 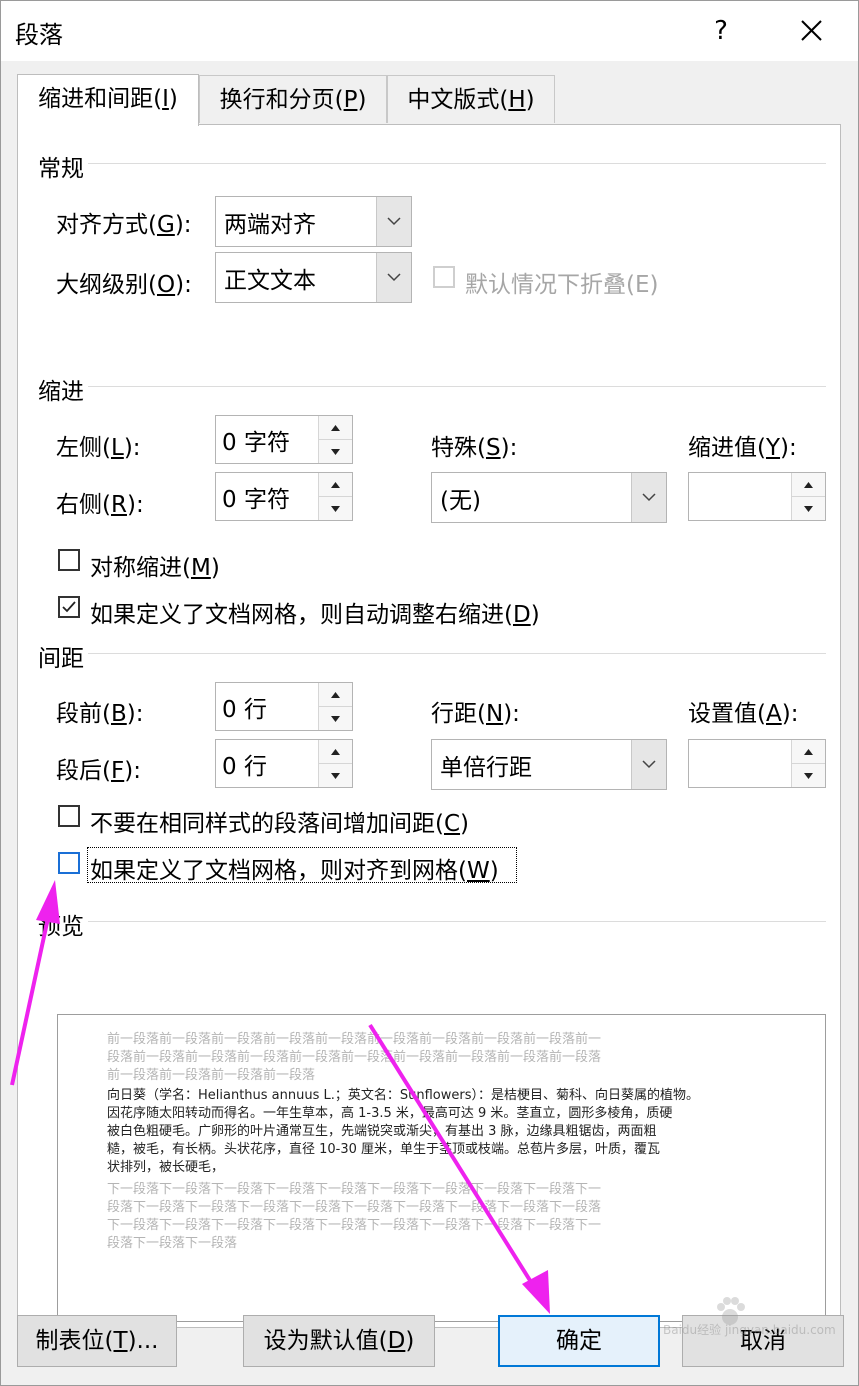 I want to click on caret-up-icon, so click(x=335, y=428).